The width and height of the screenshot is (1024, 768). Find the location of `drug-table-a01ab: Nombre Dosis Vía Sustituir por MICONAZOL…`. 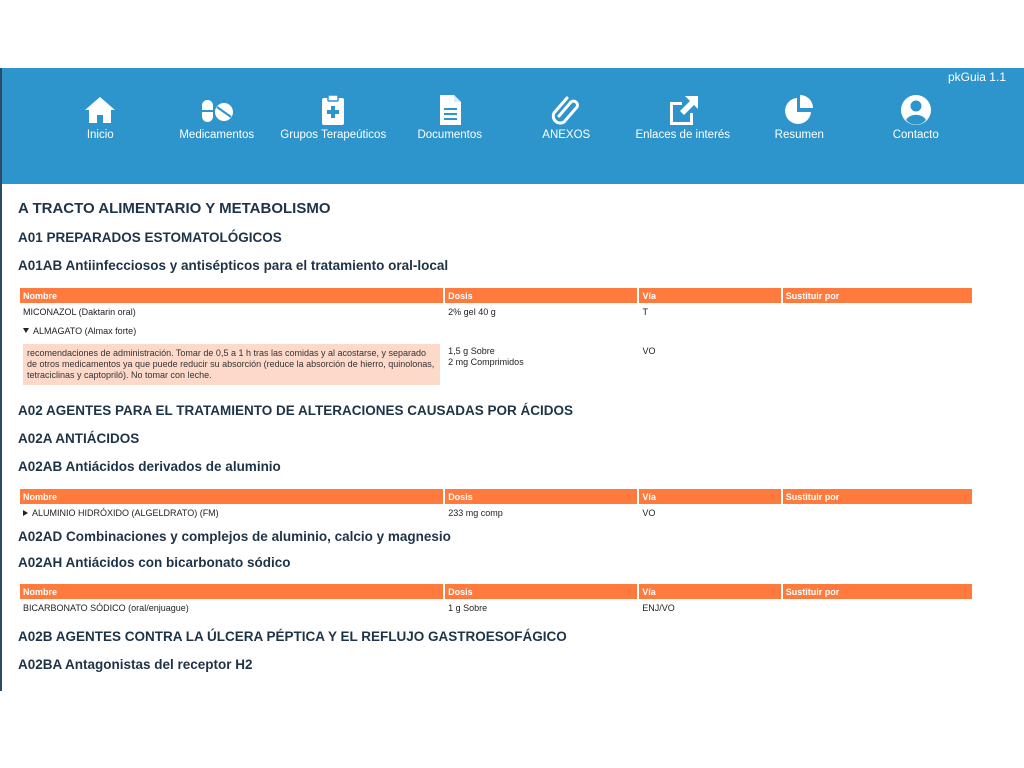

drug-table-a01ab: Nombre Dosis Vía Sustituir por MICONAZOL… is located at coordinates (496, 337).